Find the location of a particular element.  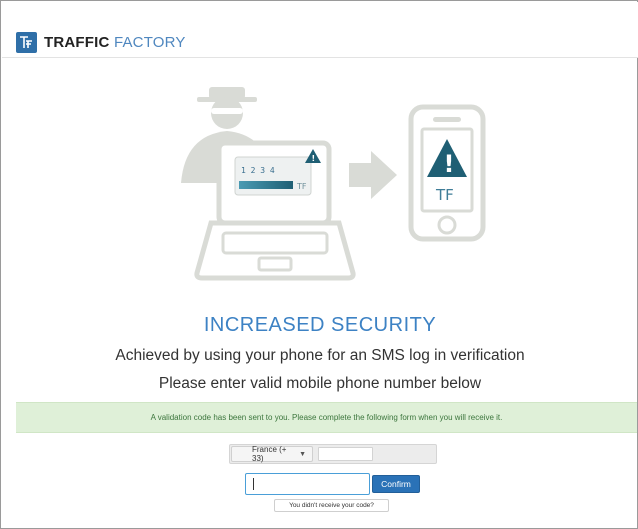

resend-code-button: You didn't receive your code? is located at coordinates (331, 505).